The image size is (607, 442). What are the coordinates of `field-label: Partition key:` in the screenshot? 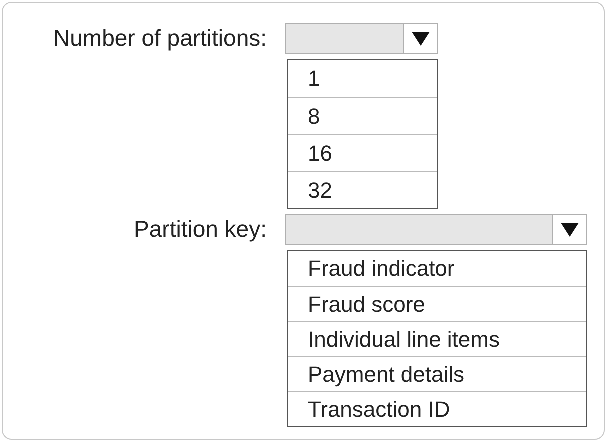 It's located at (200, 229).